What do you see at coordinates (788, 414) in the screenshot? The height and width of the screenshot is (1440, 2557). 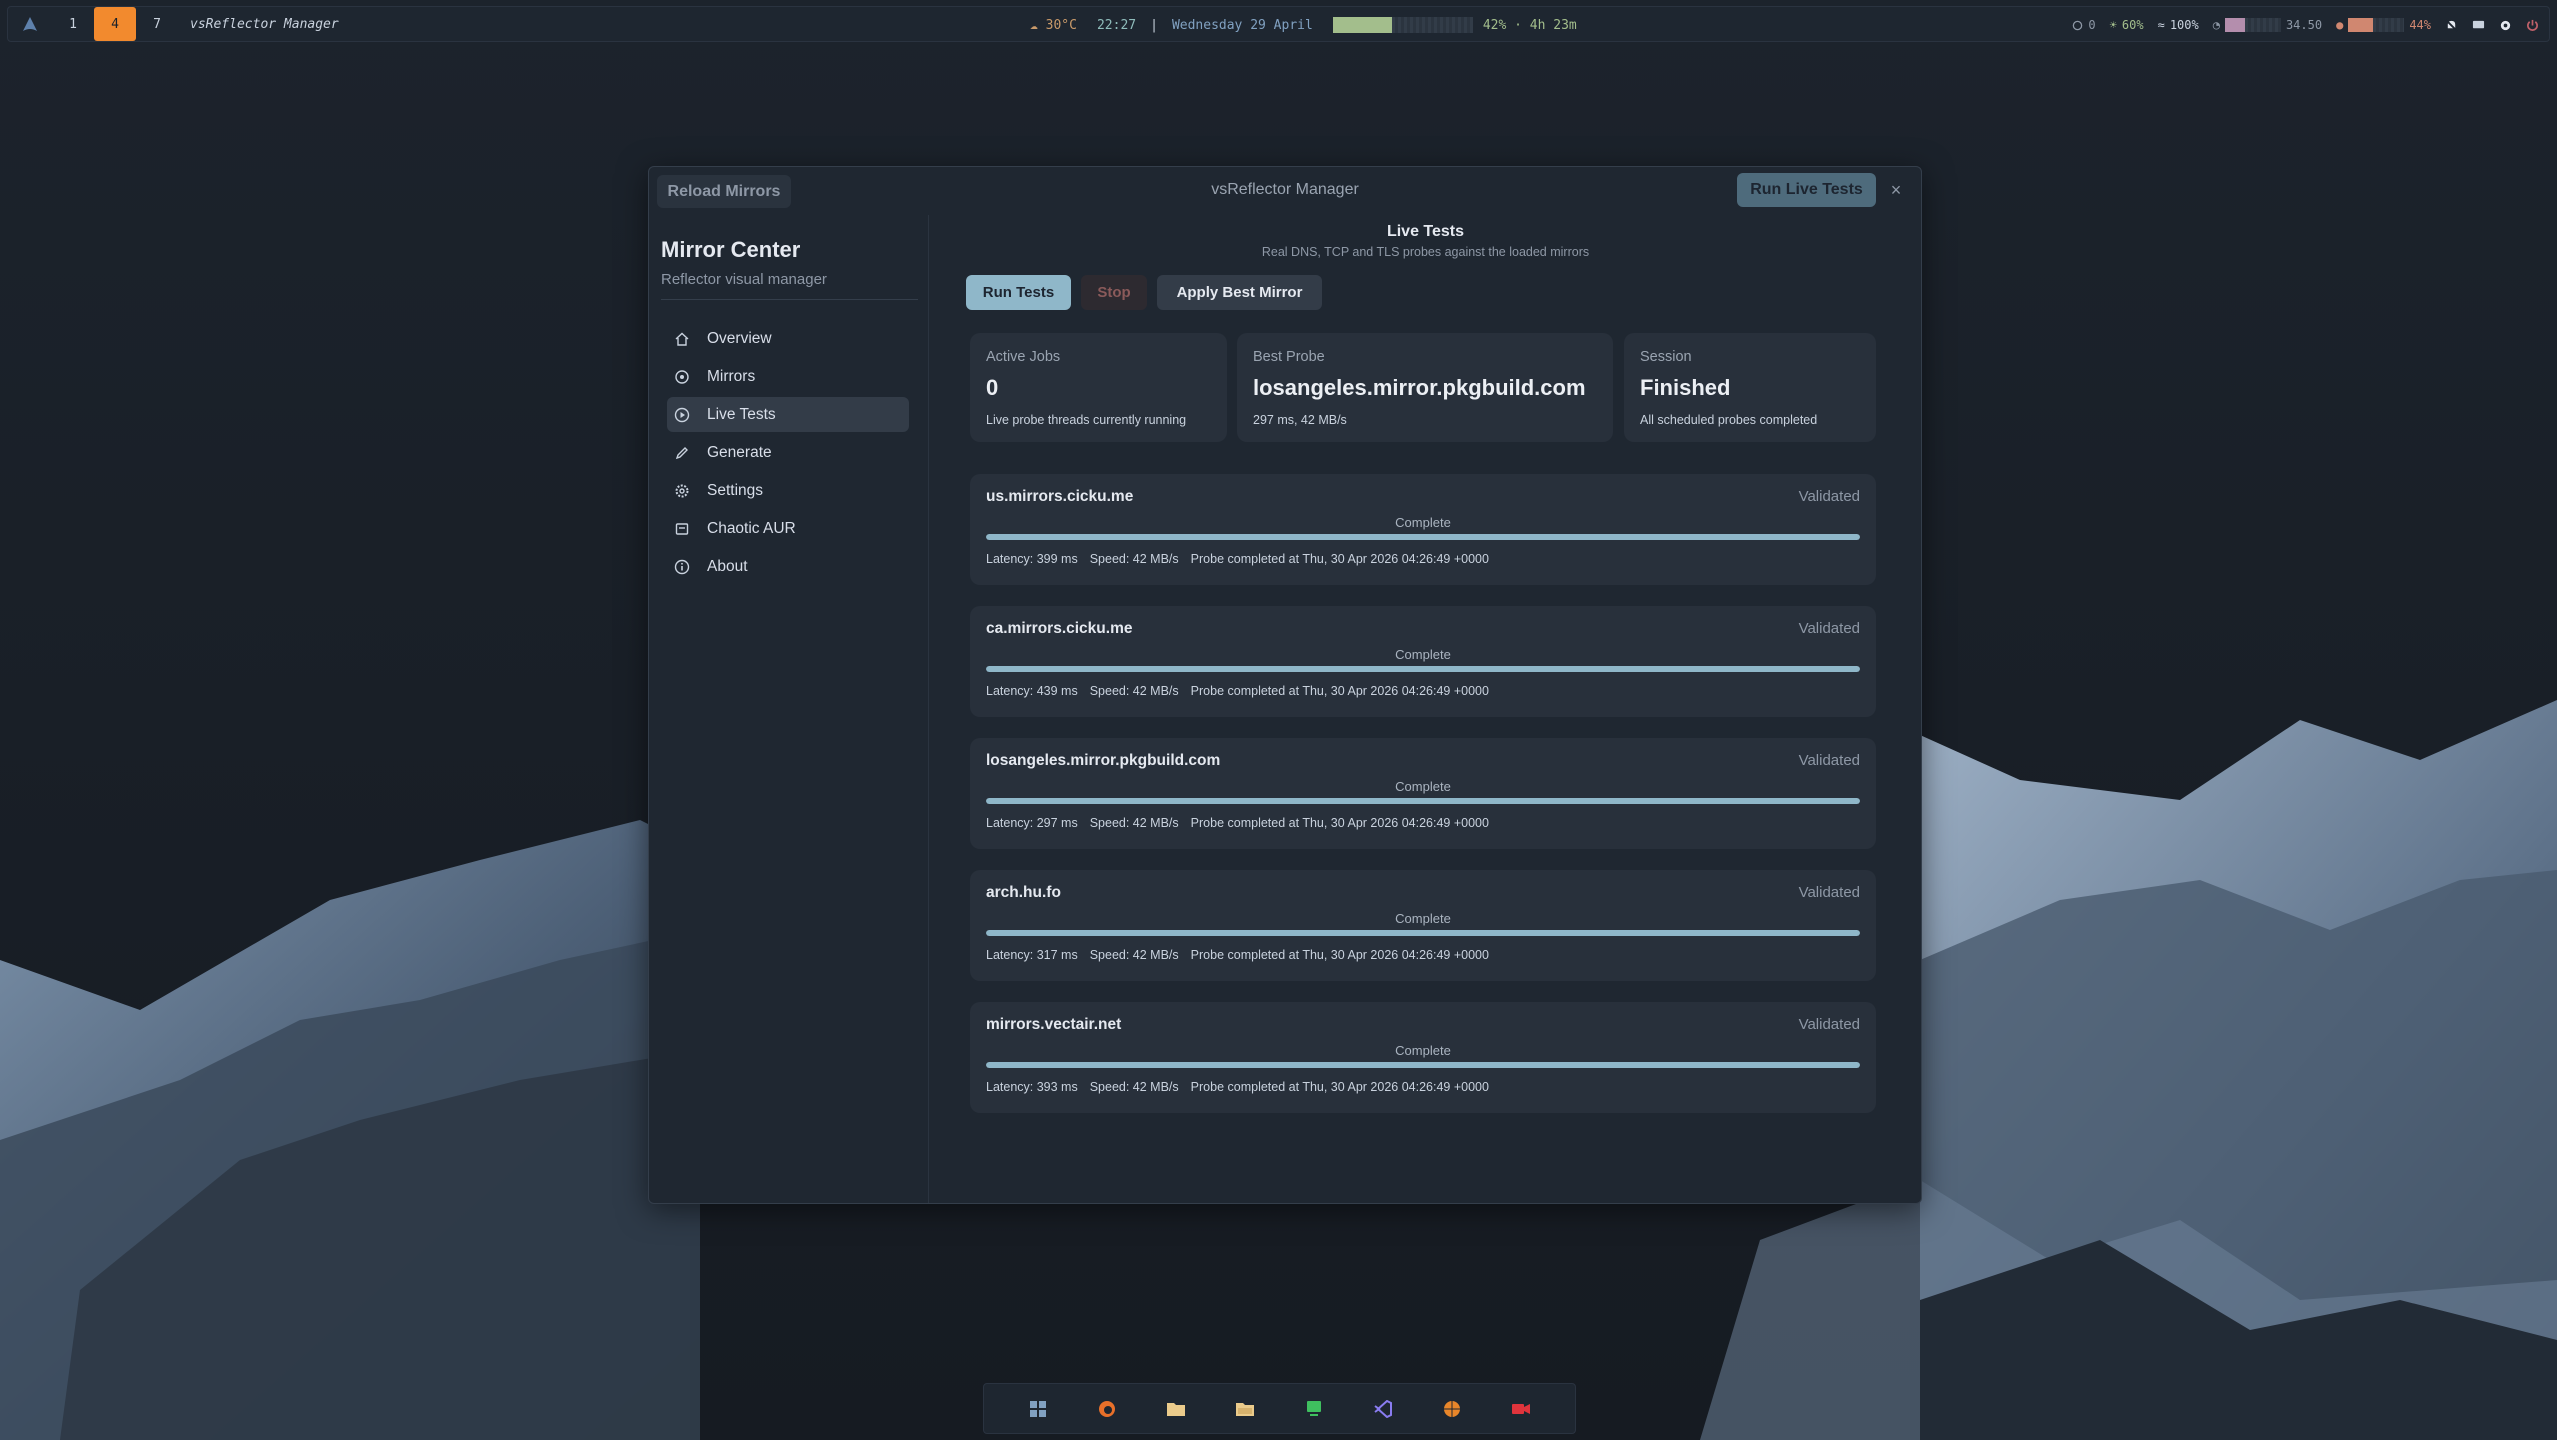 I see `sidebar-item-live-tests: Live Tests` at bounding box center [788, 414].